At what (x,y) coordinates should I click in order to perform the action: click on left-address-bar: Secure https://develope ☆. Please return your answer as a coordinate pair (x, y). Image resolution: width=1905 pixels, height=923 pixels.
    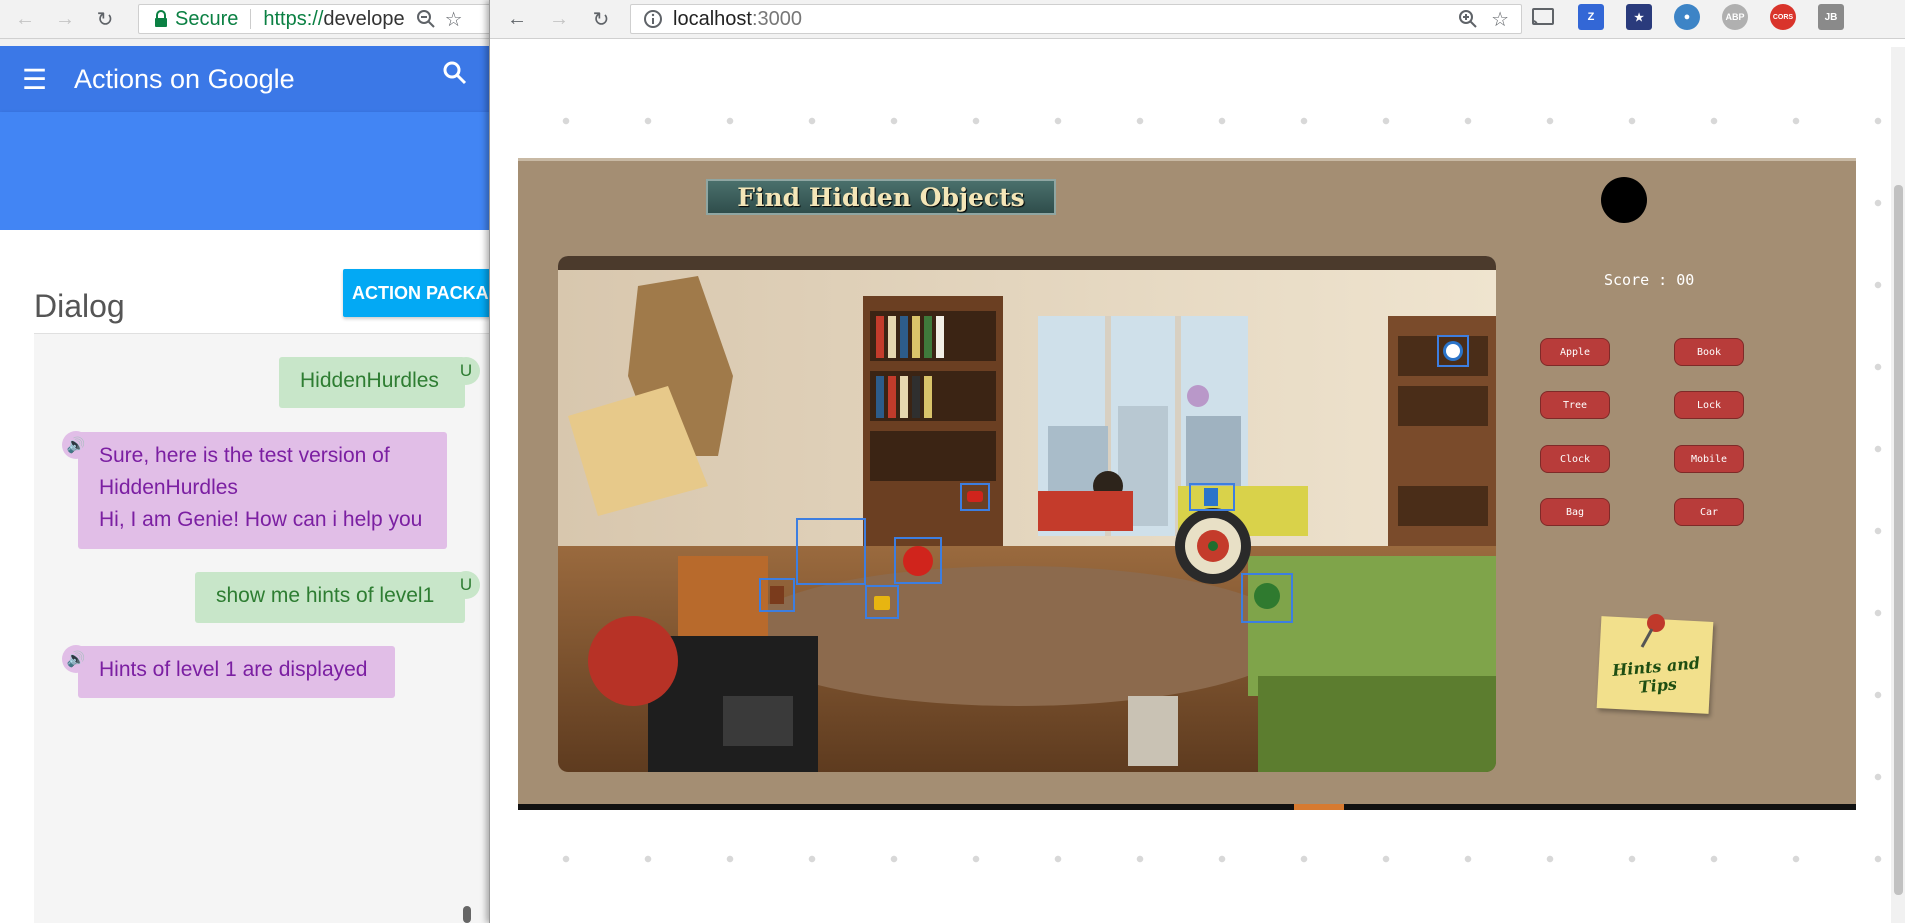
    Looking at the image, I should click on (314, 19).